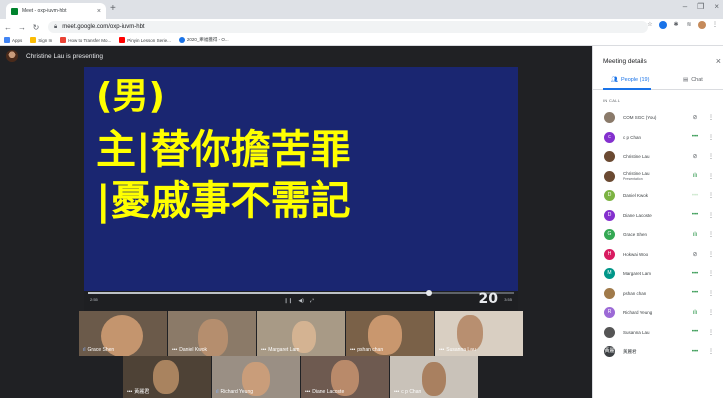 The image size is (723, 398). Describe the element at coordinates (633, 178) in the screenshot. I see `participant-subtitle: Presentation` at that location.